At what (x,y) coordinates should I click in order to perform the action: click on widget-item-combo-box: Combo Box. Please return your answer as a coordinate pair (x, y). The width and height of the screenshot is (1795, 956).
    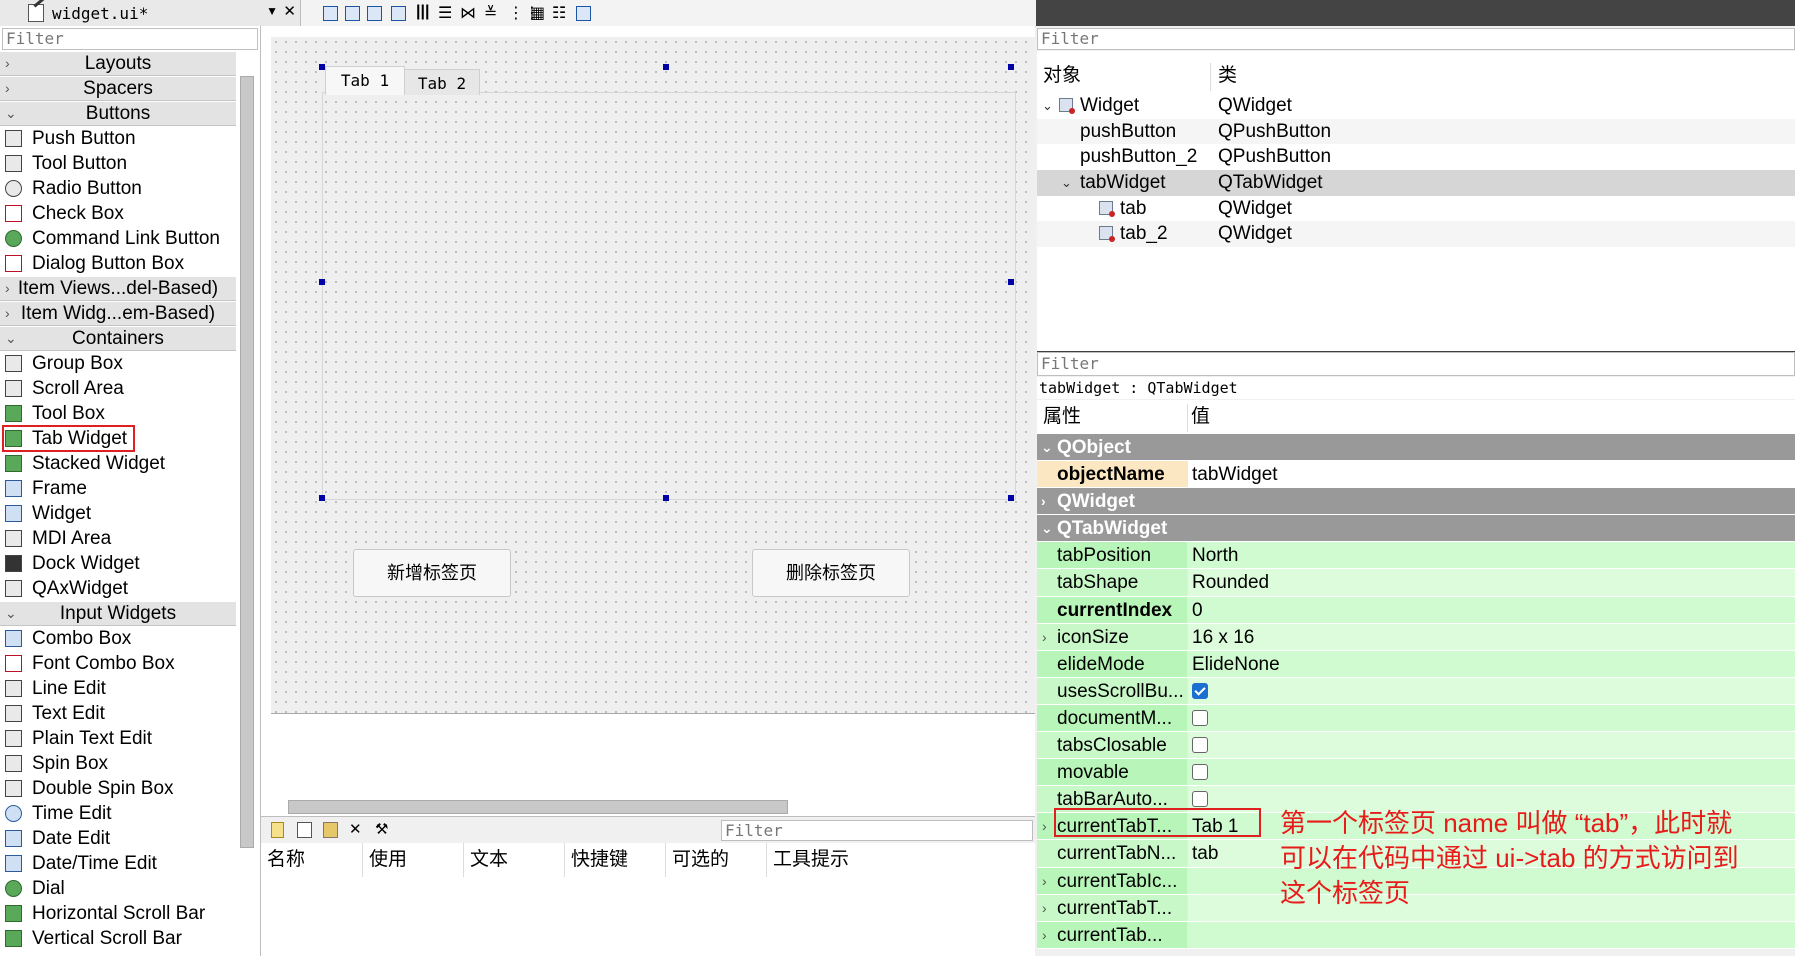
    Looking at the image, I should click on (118, 638).